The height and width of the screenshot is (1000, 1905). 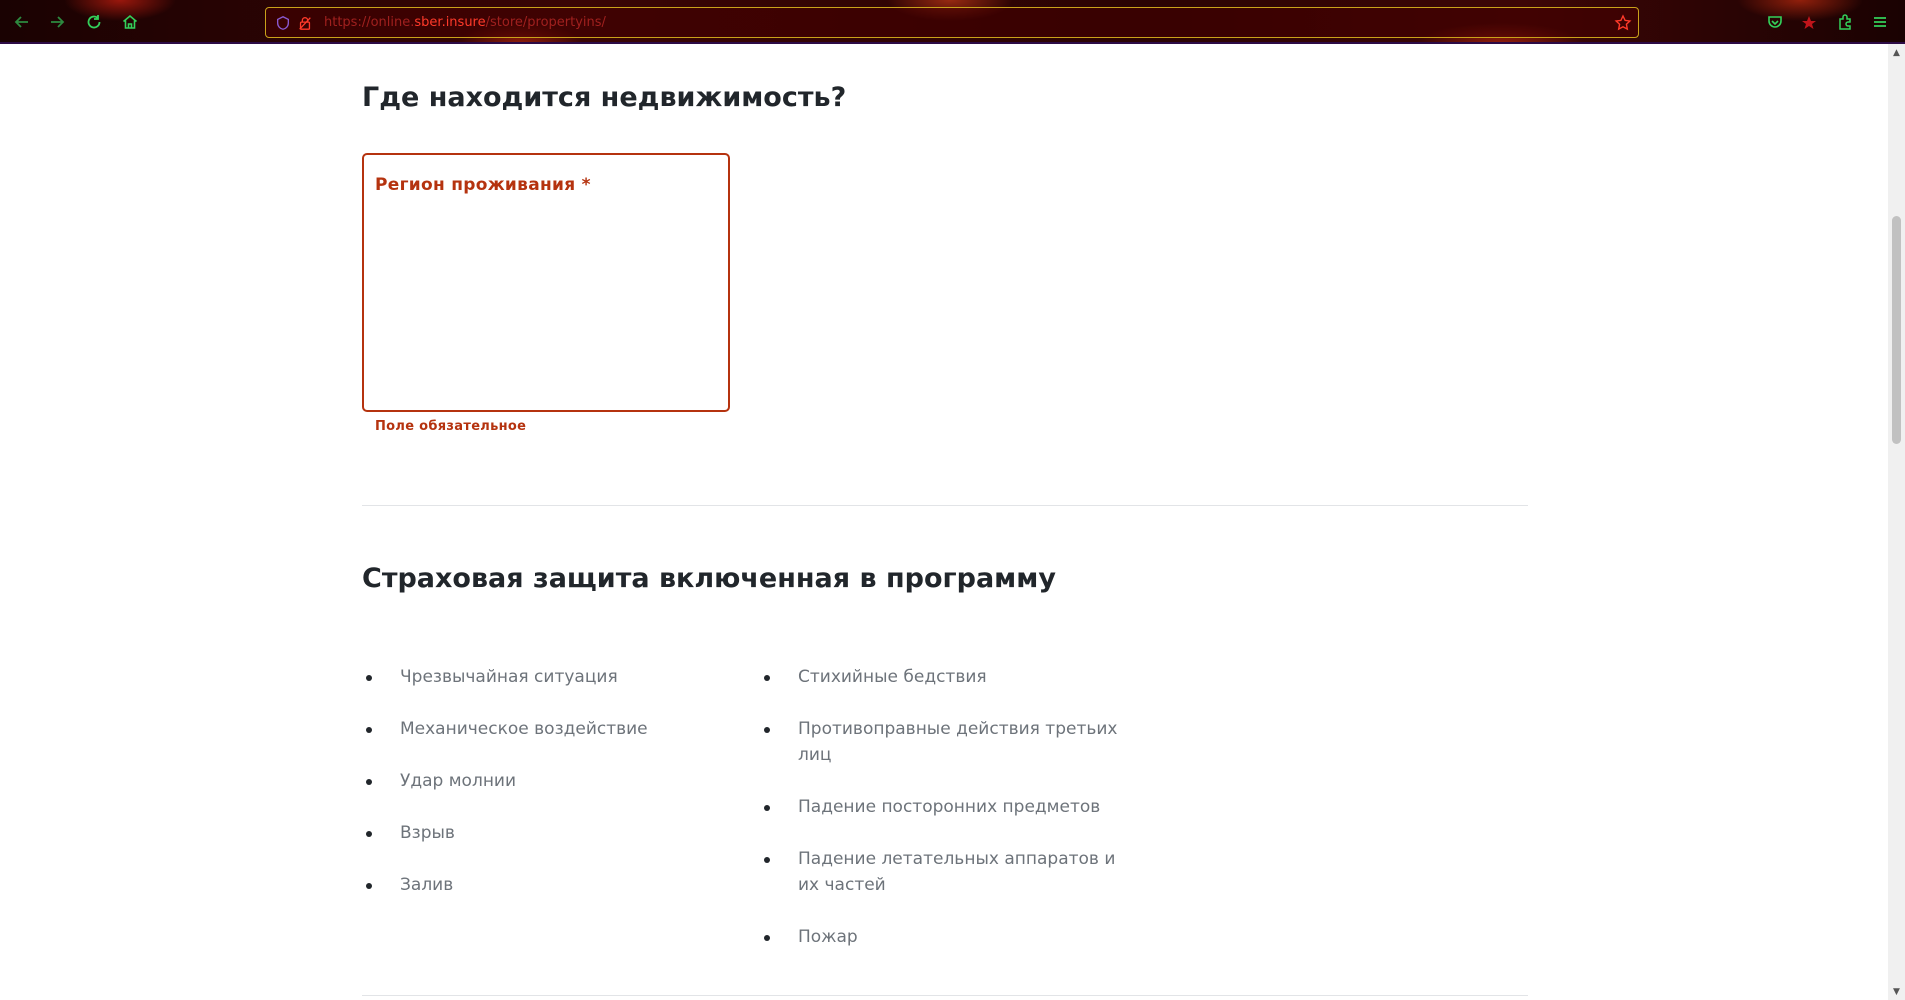 I want to click on url-prefix: https://online., so click(x=369, y=22).